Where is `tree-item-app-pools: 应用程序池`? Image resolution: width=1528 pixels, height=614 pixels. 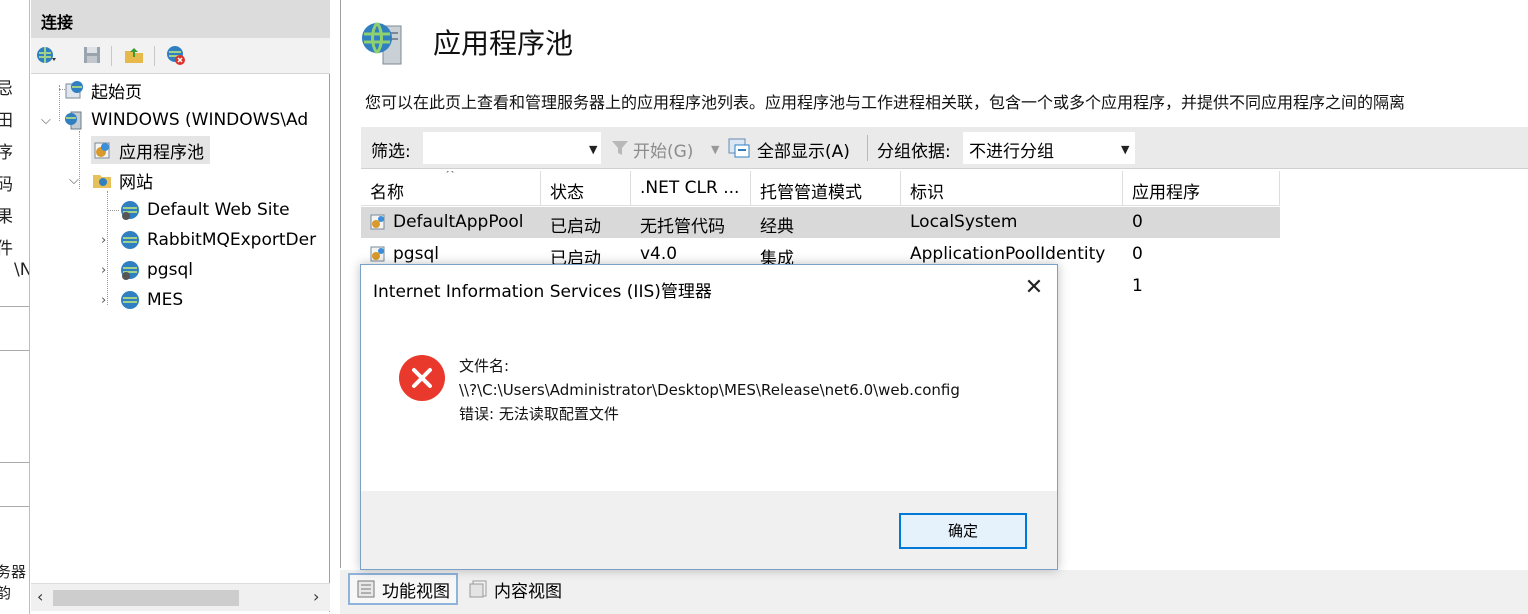
tree-item-app-pools: 应用程序池 is located at coordinates (150, 150).